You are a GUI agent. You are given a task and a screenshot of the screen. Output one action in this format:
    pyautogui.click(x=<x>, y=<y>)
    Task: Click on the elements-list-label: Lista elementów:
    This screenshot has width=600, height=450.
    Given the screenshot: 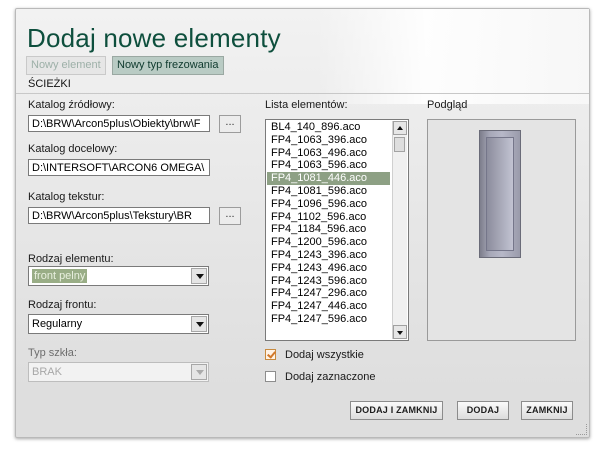 What is the action you would take?
    pyautogui.click(x=306, y=105)
    